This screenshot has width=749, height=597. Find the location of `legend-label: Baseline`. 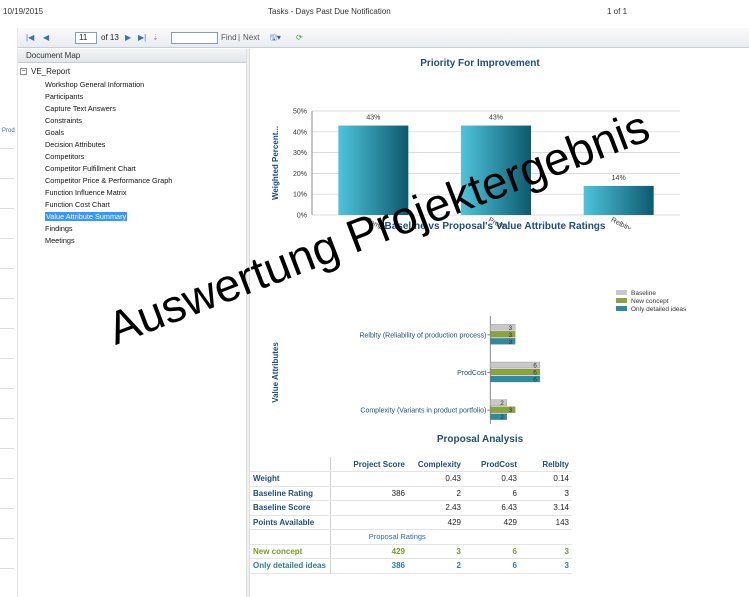

legend-label: Baseline is located at coordinates (643, 293).